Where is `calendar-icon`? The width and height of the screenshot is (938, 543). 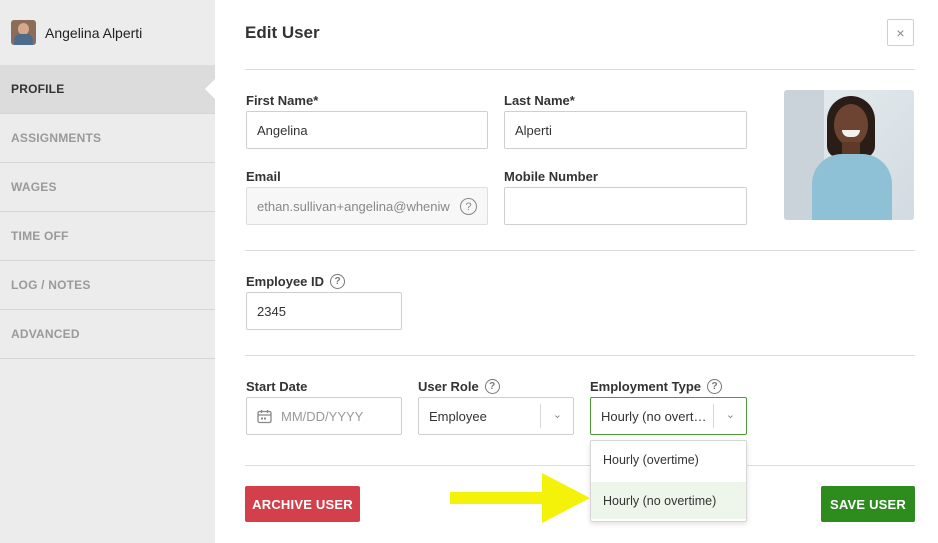
calendar-icon is located at coordinates (264, 417).